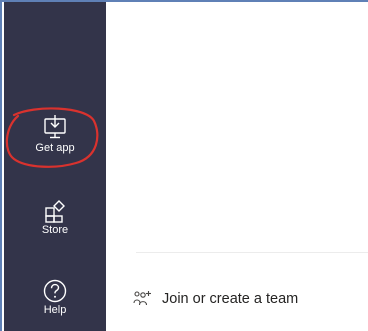 The width and height of the screenshot is (368, 331). I want to click on help-label: Help, so click(55, 310).